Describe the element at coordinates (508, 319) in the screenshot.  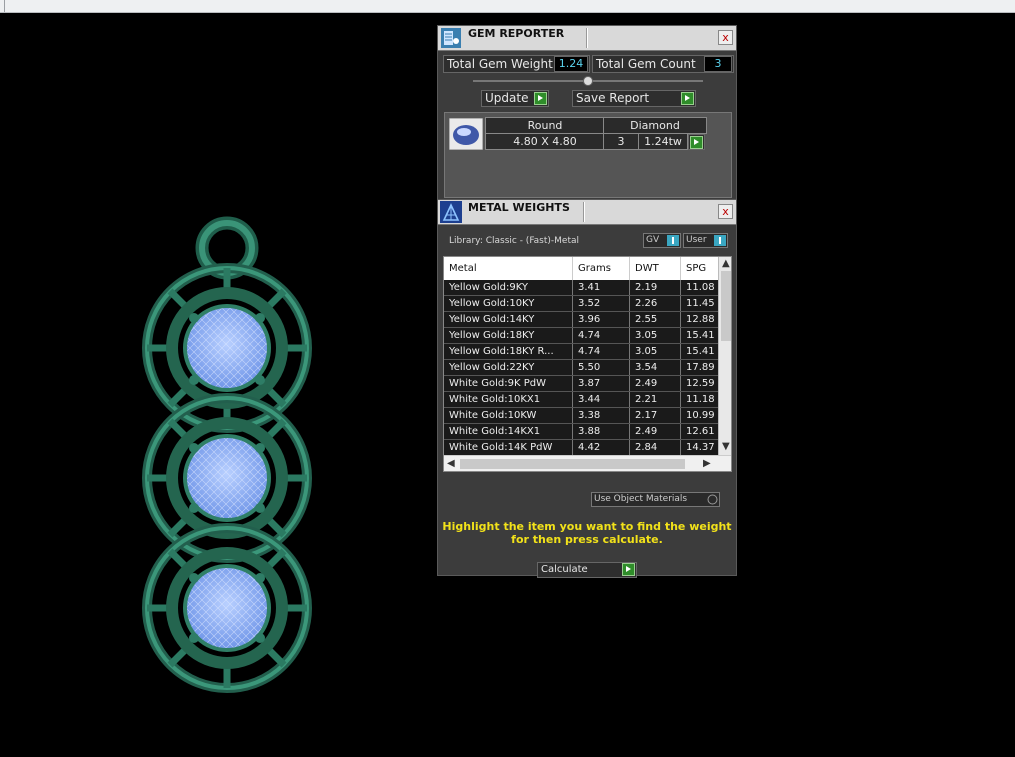
I see `cell-metal: Yellow Gold:14KY` at that location.